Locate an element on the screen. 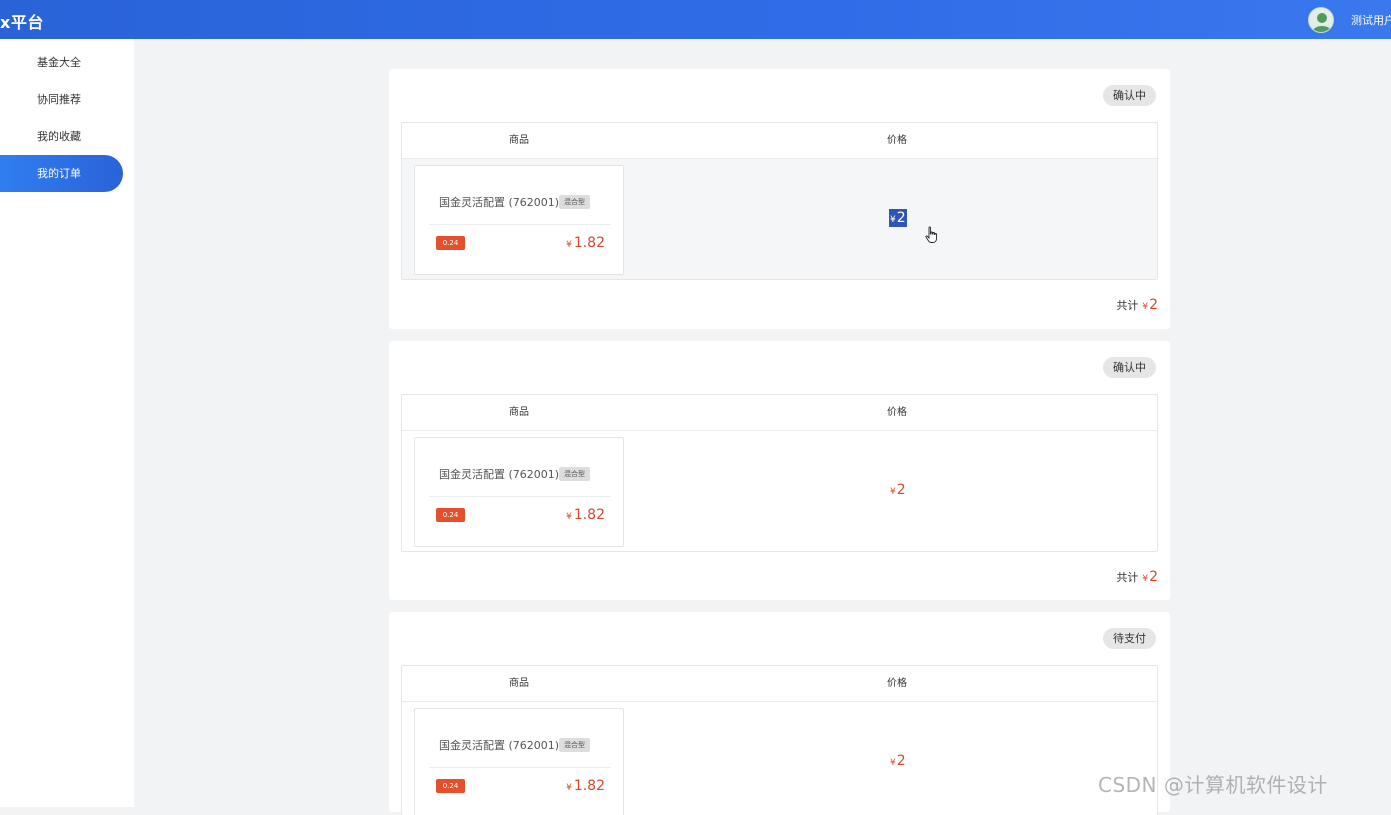 Image resolution: width=1391 pixels, height=815 pixels. sidebar-item-label: 我的收藏 is located at coordinates (59, 136).